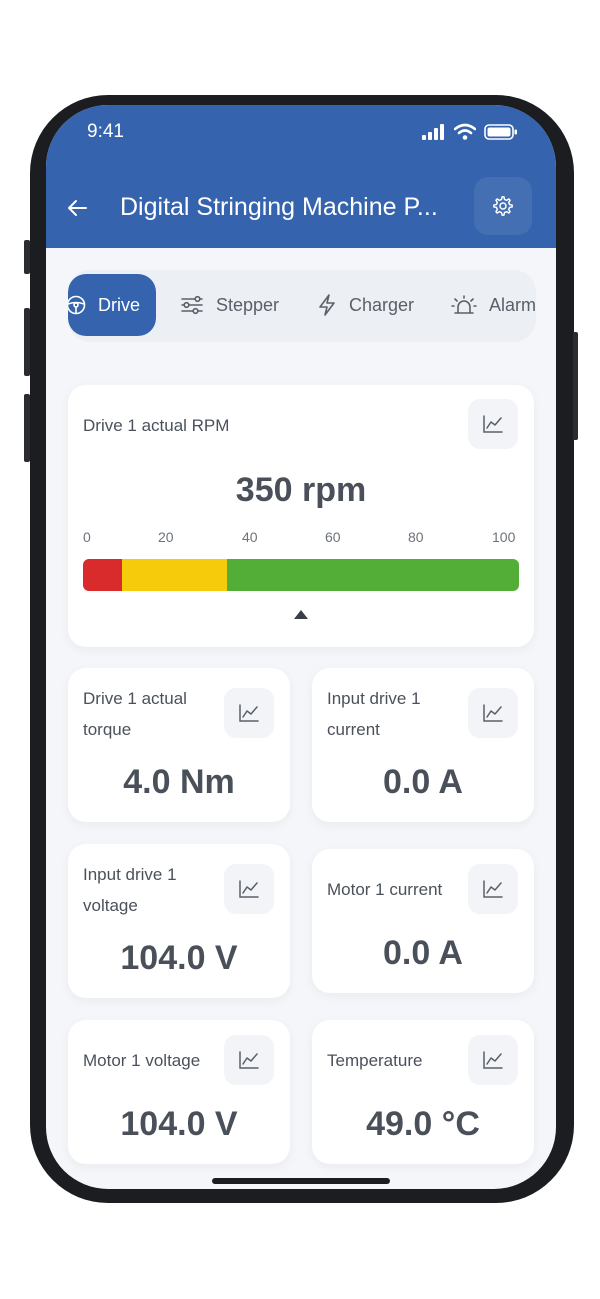  What do you see at coordinates (465, 131) in the screenshot?
I see `wifi-icon` at bounding box center [465, 131].